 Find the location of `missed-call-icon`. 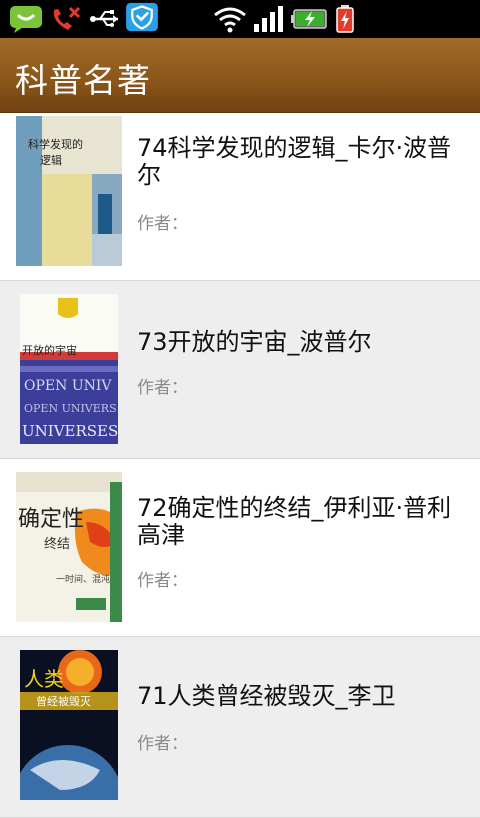

missed-call-icon is located at coordinates (67, 18).